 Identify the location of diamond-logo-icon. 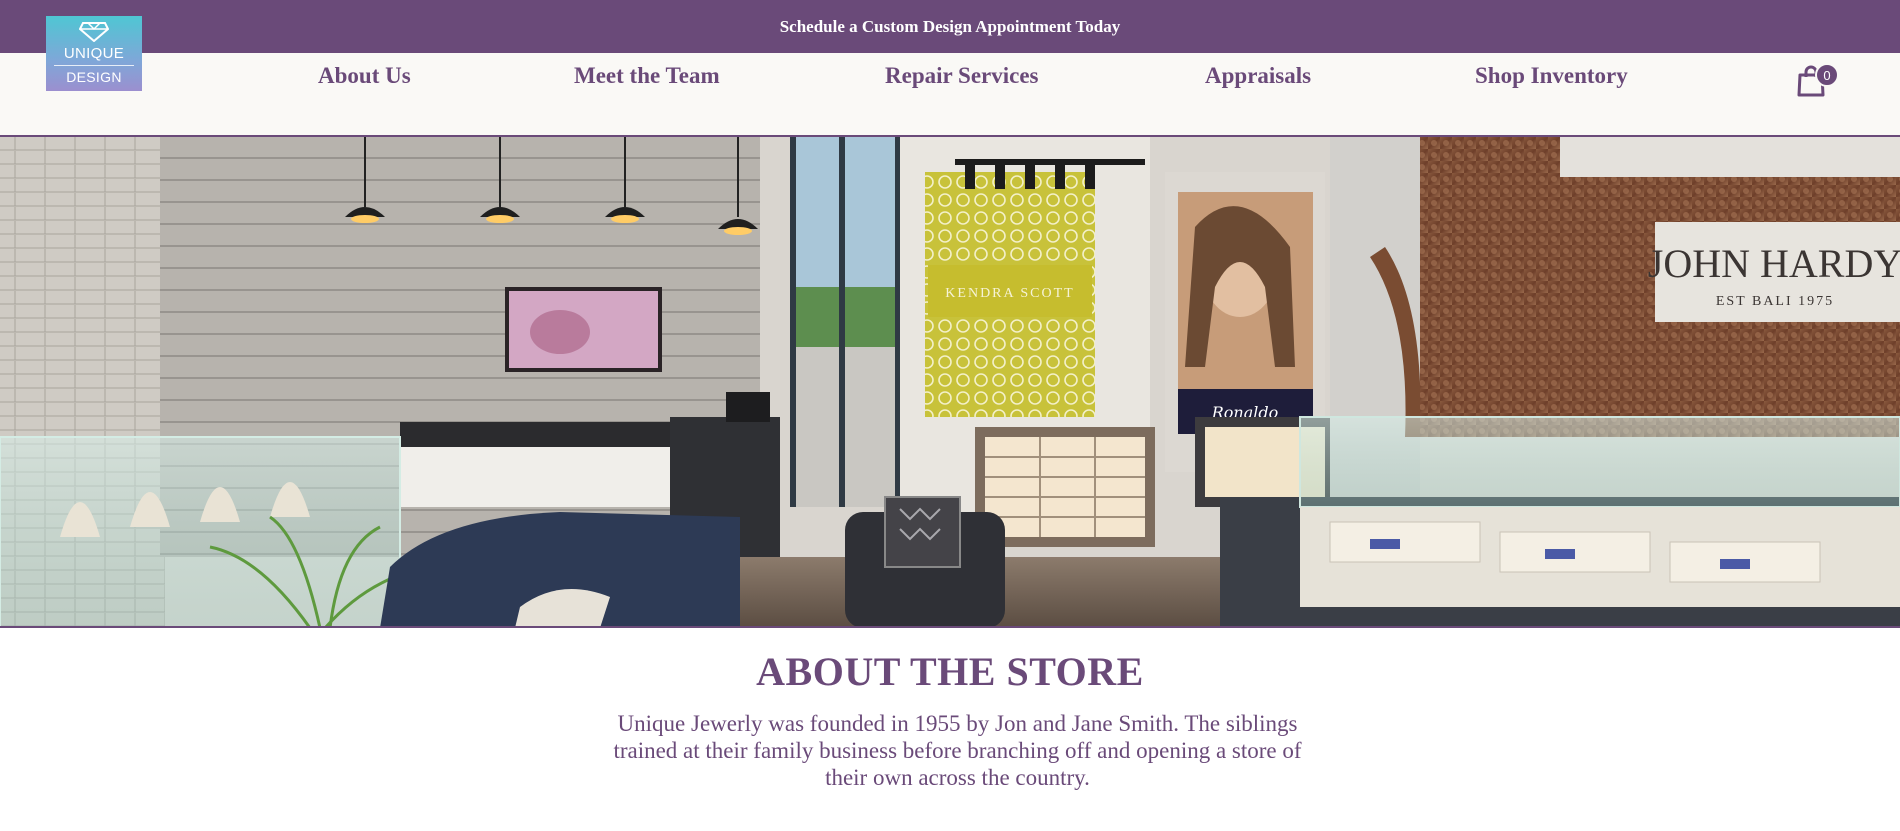
(94, 32).